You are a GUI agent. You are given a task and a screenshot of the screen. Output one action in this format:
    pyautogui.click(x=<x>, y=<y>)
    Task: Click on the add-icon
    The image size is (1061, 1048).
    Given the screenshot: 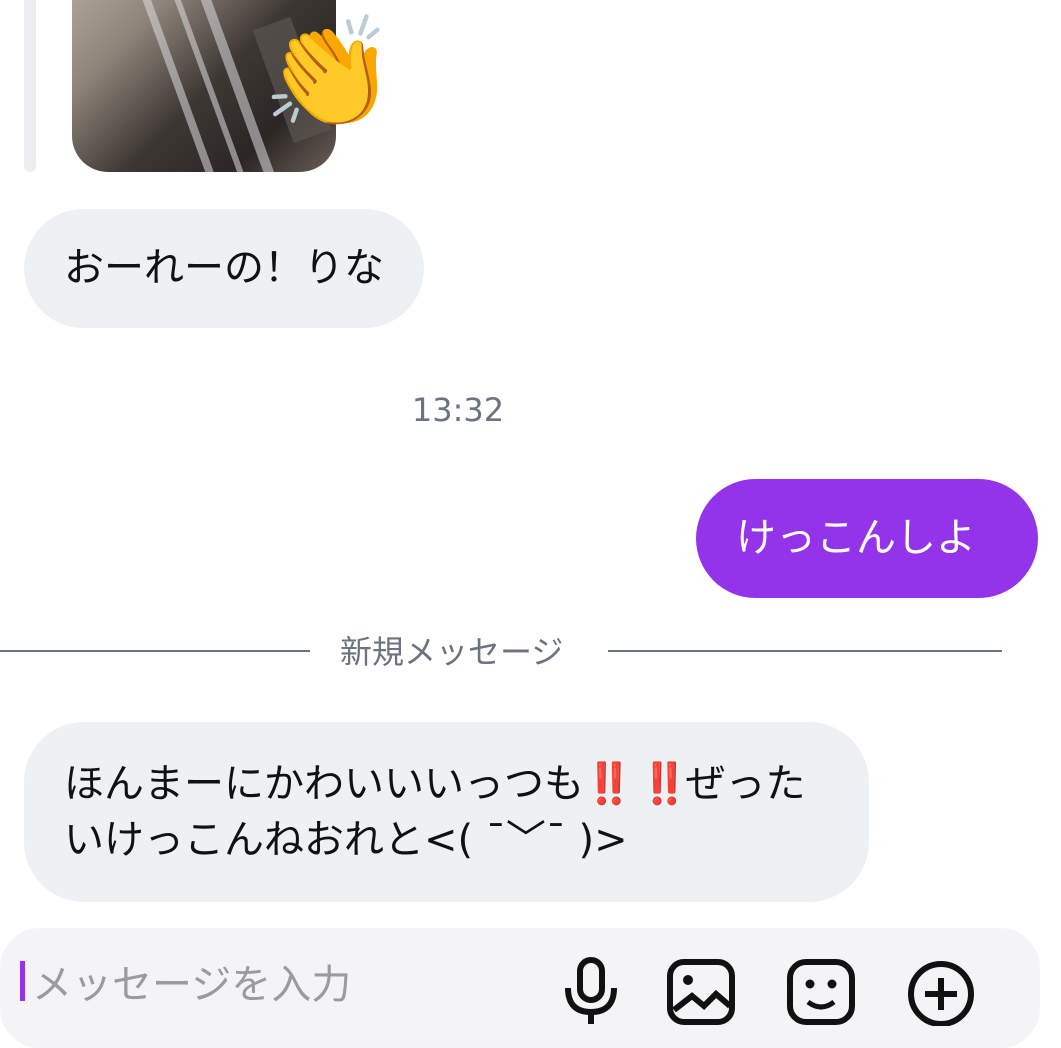 What is the action you would take?
    pyautogui.click(x=941, y=991)
    